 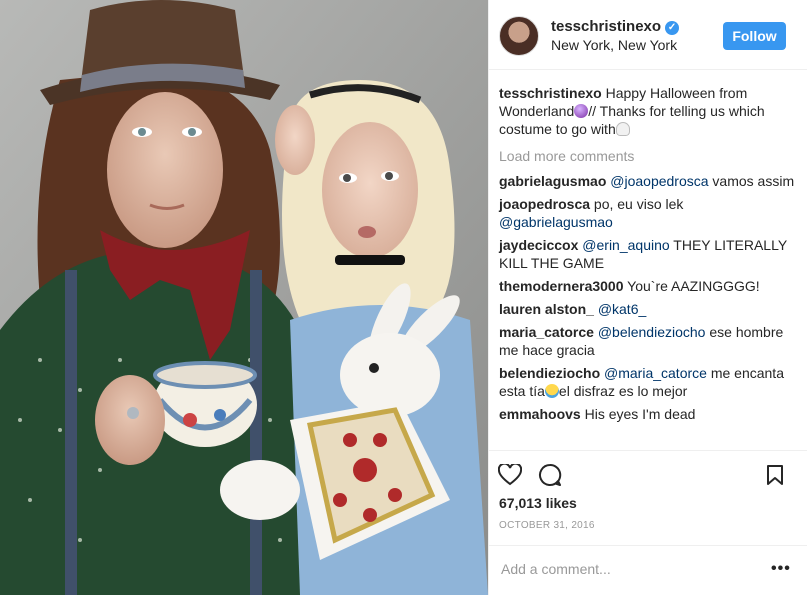 I want to click on bookmark-icon, so click(x=775, y=475).